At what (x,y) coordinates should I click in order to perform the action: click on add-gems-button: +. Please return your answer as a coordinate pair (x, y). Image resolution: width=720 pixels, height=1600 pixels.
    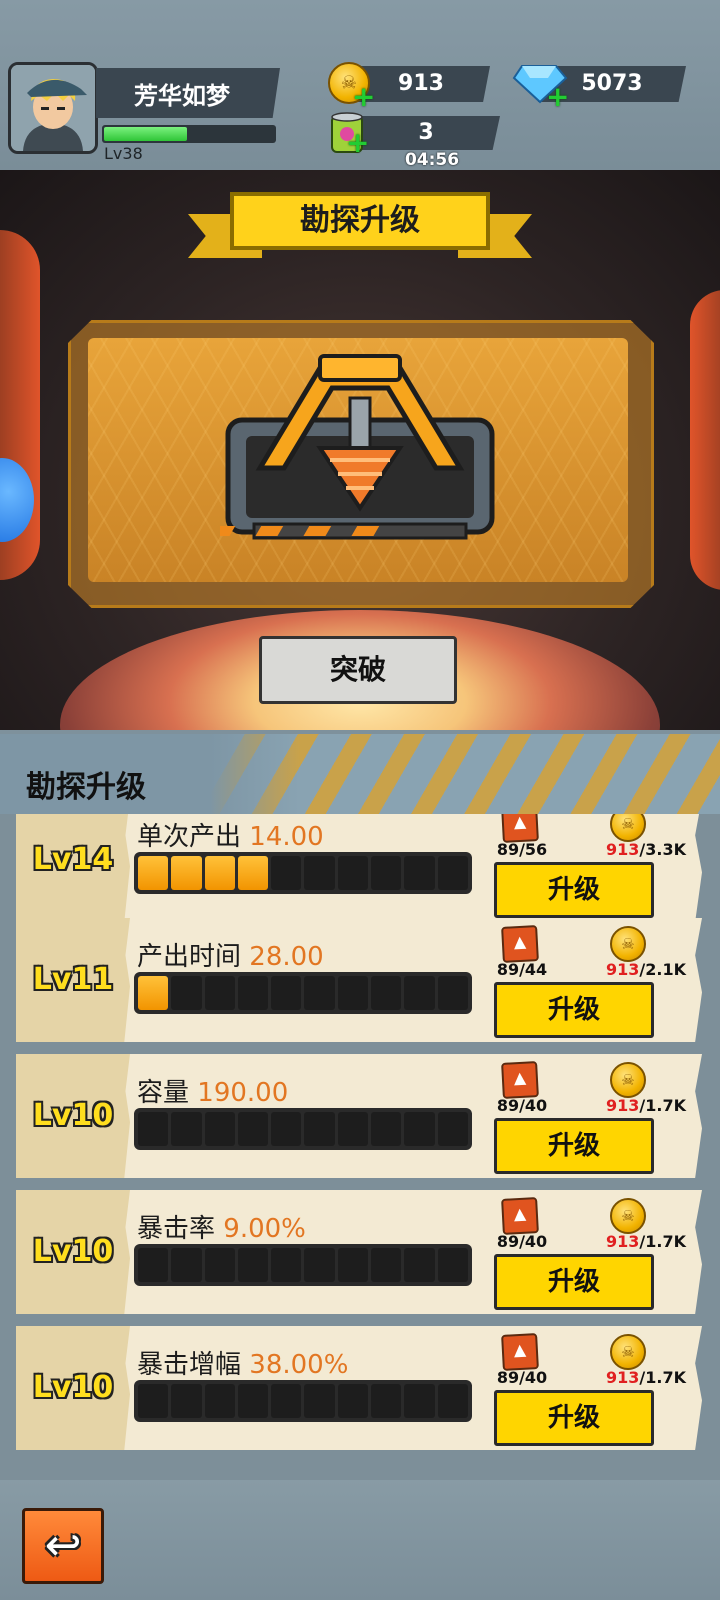
    Looking at the image, I should click on (557, 96).